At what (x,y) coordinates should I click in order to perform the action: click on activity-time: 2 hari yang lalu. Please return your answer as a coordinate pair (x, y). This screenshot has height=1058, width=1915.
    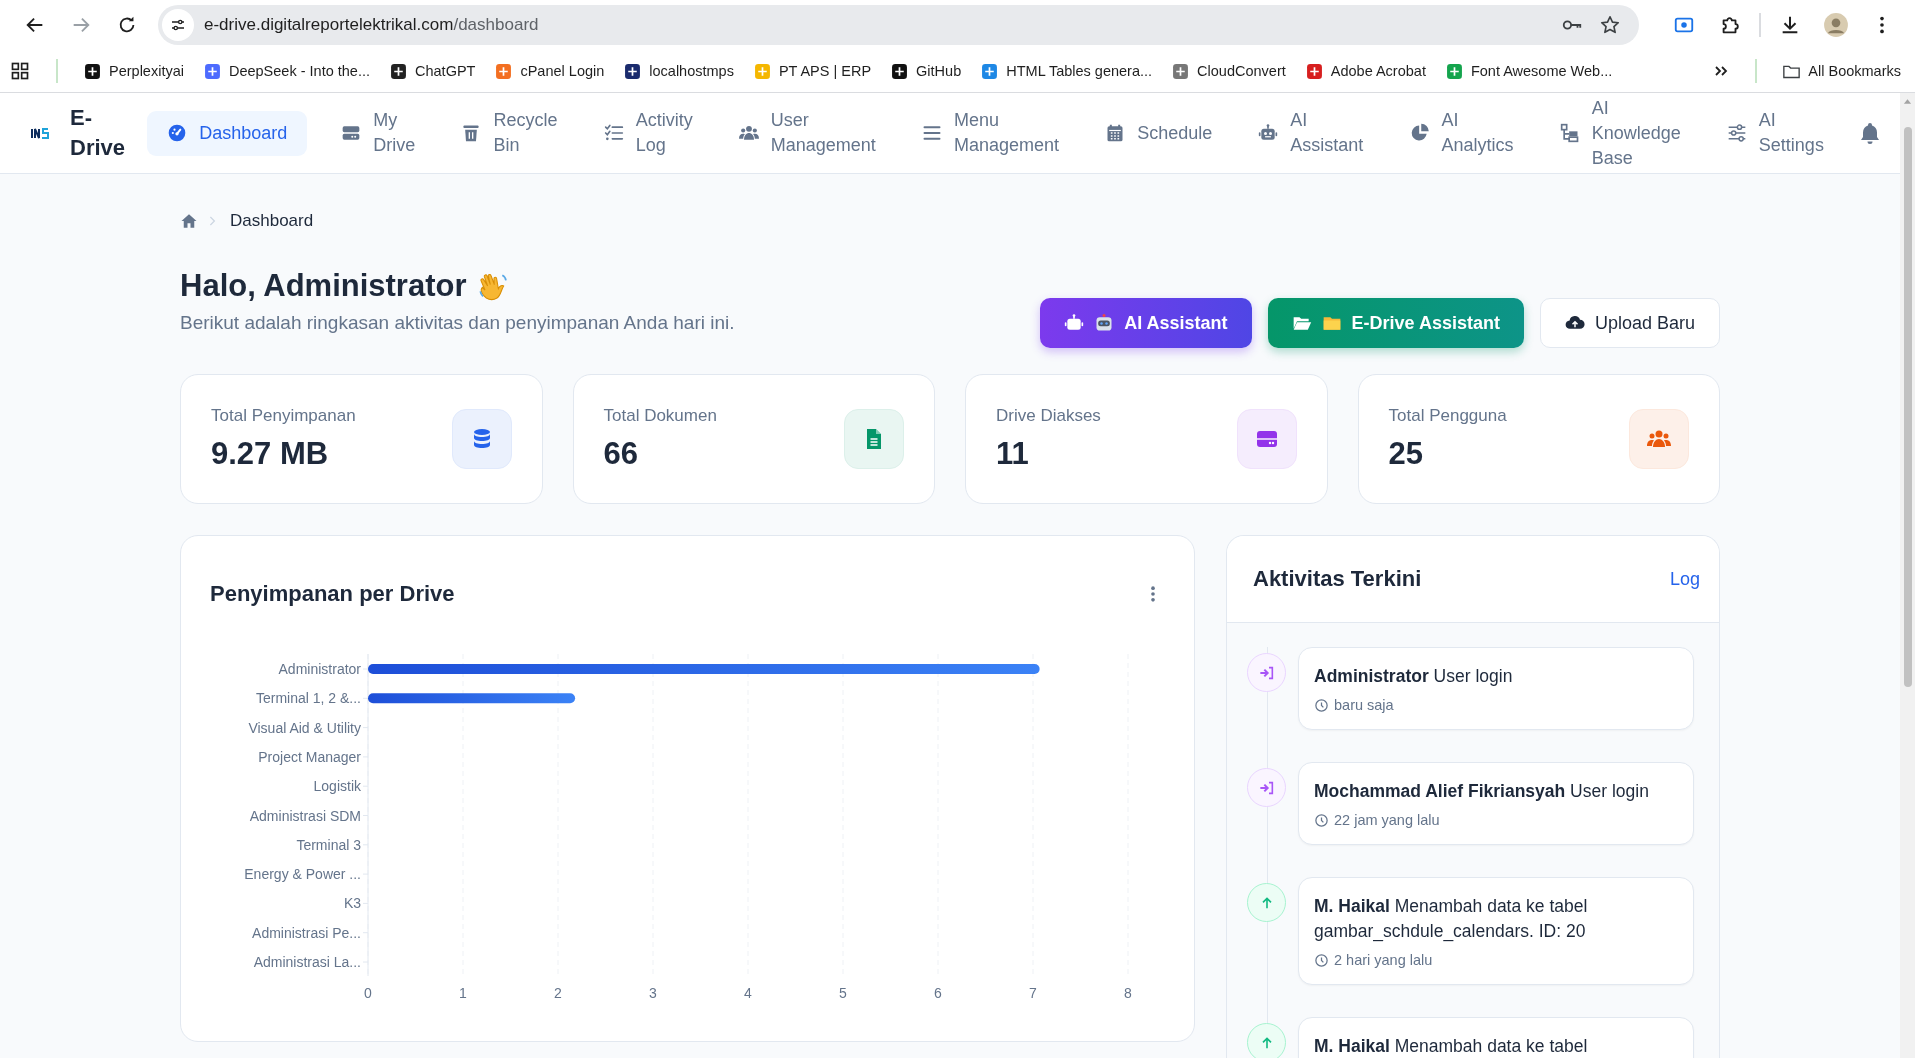
    Looking at the image, I should click on (1383, 960).